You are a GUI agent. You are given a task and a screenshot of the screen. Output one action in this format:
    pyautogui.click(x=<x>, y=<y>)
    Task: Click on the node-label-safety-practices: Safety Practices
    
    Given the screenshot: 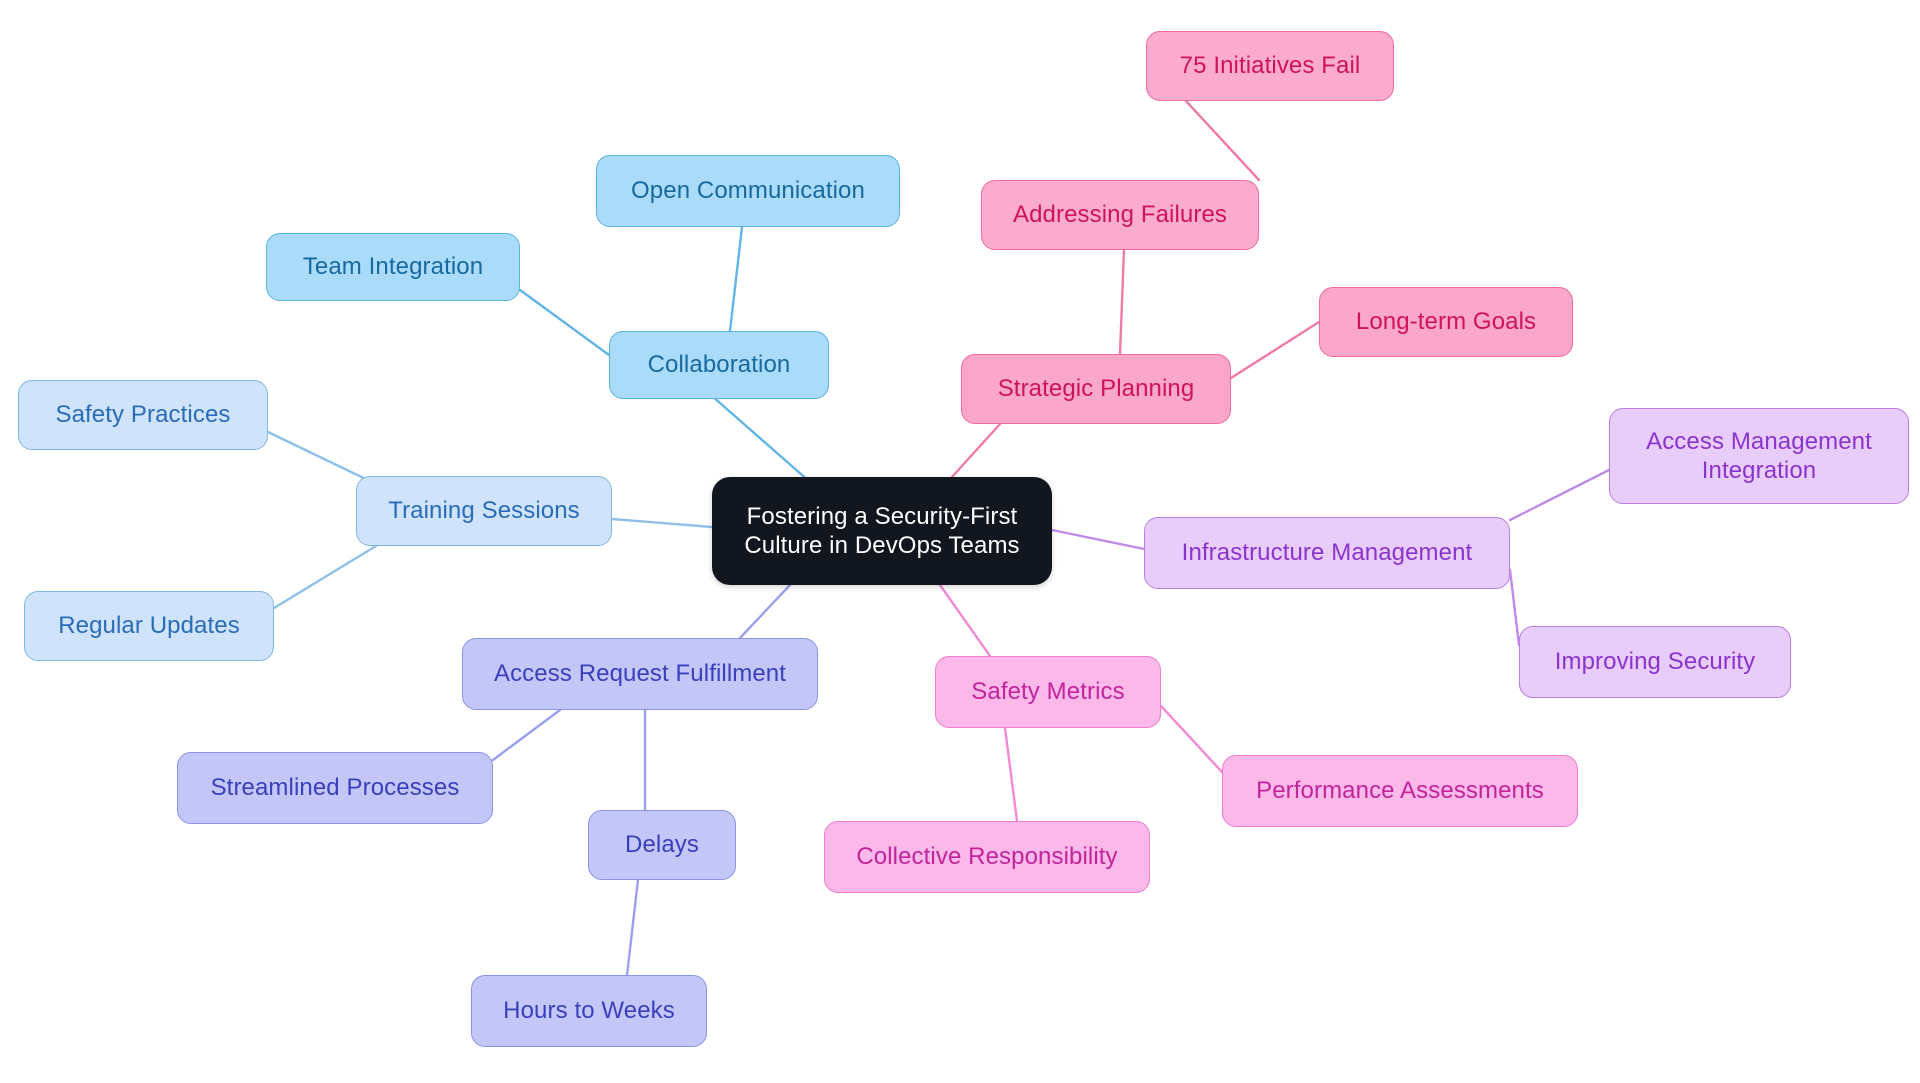 What is the action you would take?
    pyautogui.click(x=143, y=415)
    